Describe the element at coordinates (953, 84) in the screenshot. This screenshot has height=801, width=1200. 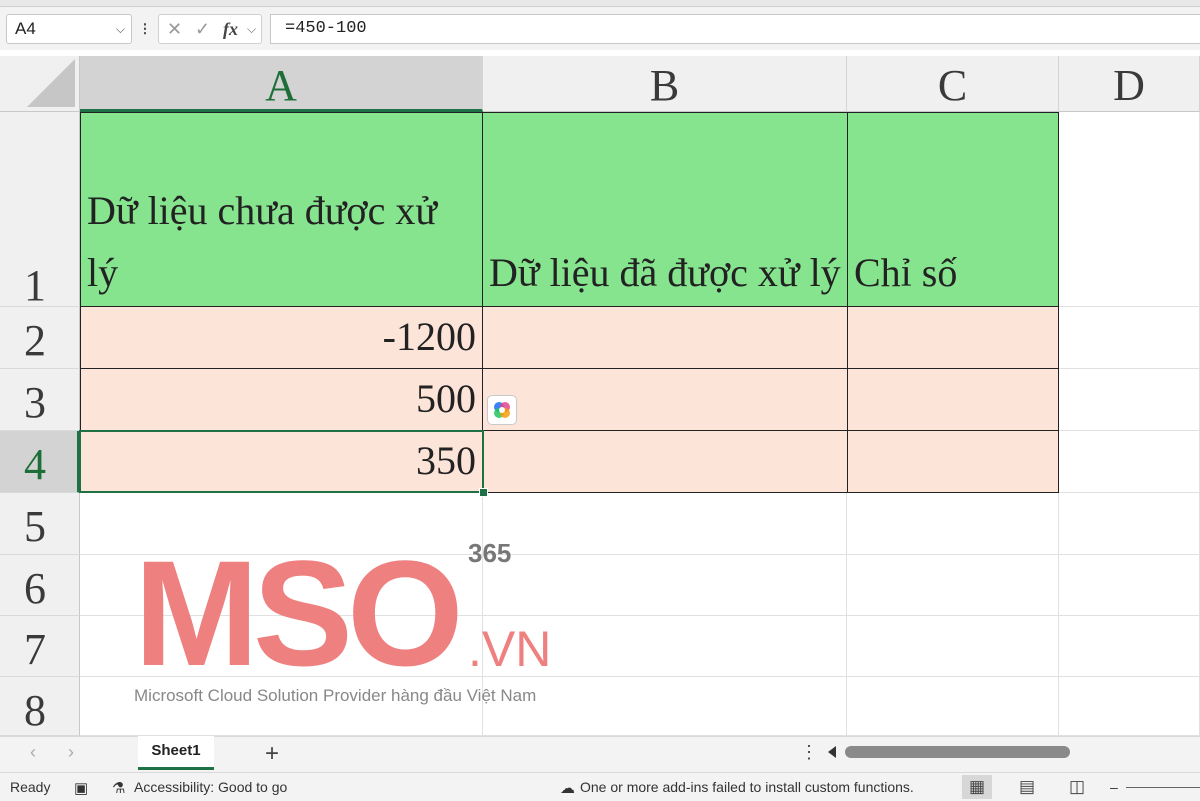
I see `column-header-c: C` at that location.